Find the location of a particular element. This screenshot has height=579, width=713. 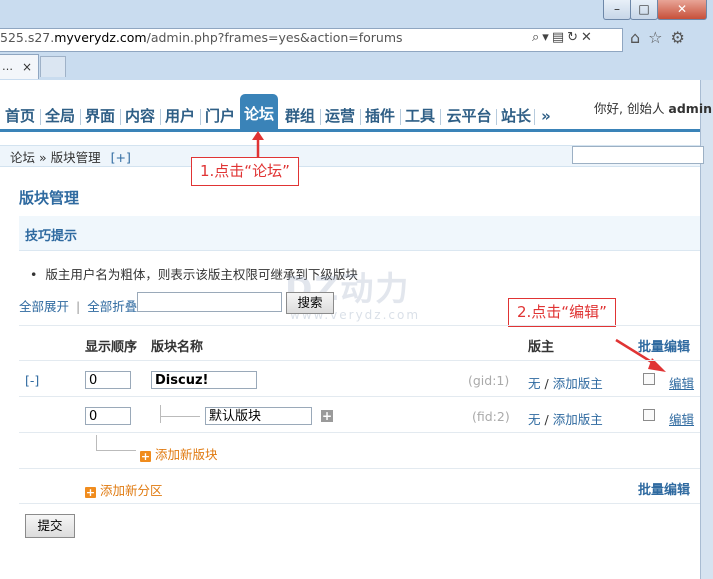

nav-interface: 界面 is located at coordinates (100, 116).